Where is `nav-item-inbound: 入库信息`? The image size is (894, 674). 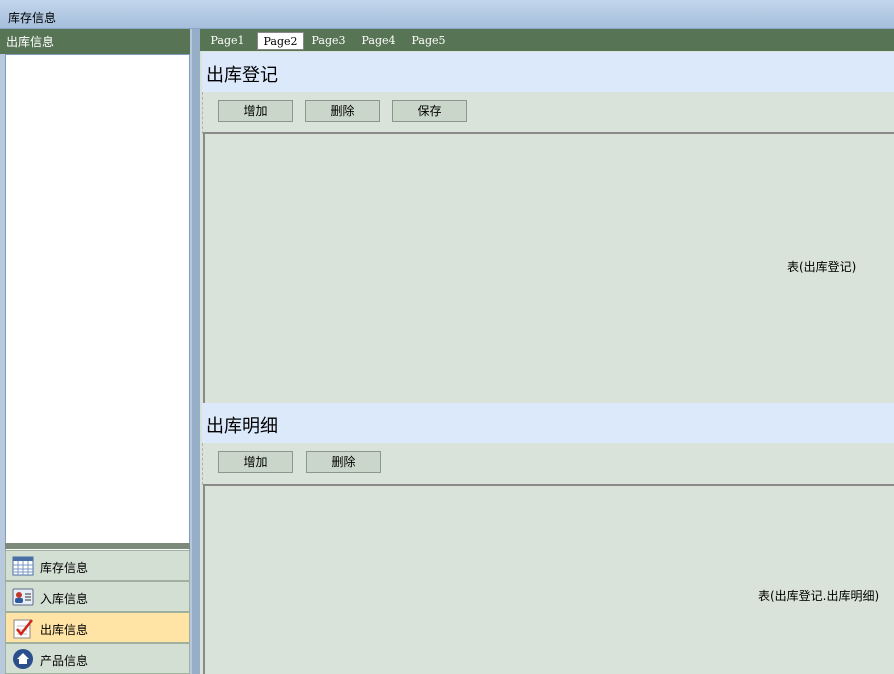 nav-item-inbound: 入库信息 is located at coordinates (97, 596).